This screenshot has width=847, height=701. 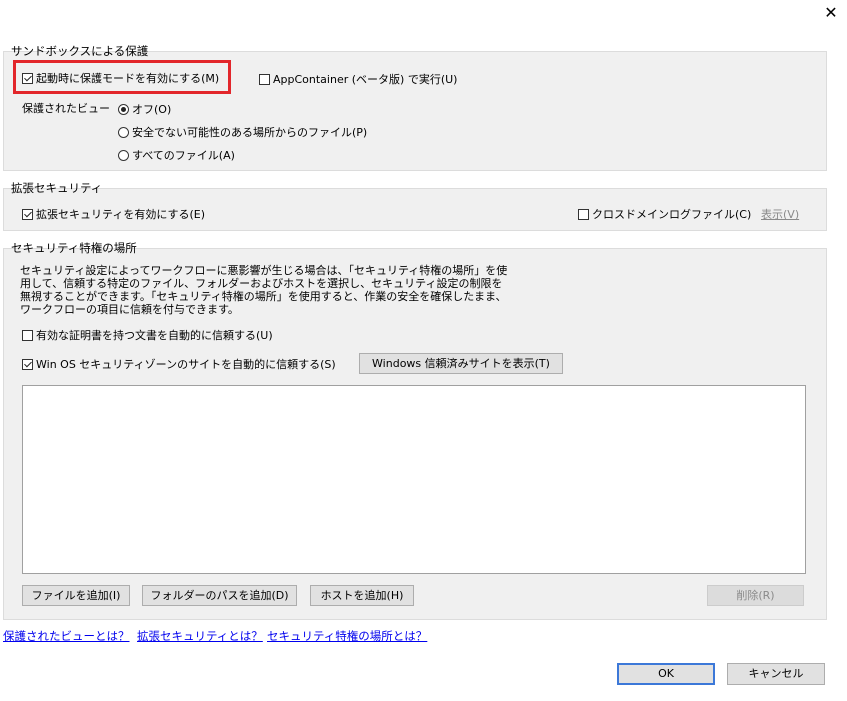 I want to click on enhanced-security-group-title: 拡張セキュリティ, so click(x=57, y=188).